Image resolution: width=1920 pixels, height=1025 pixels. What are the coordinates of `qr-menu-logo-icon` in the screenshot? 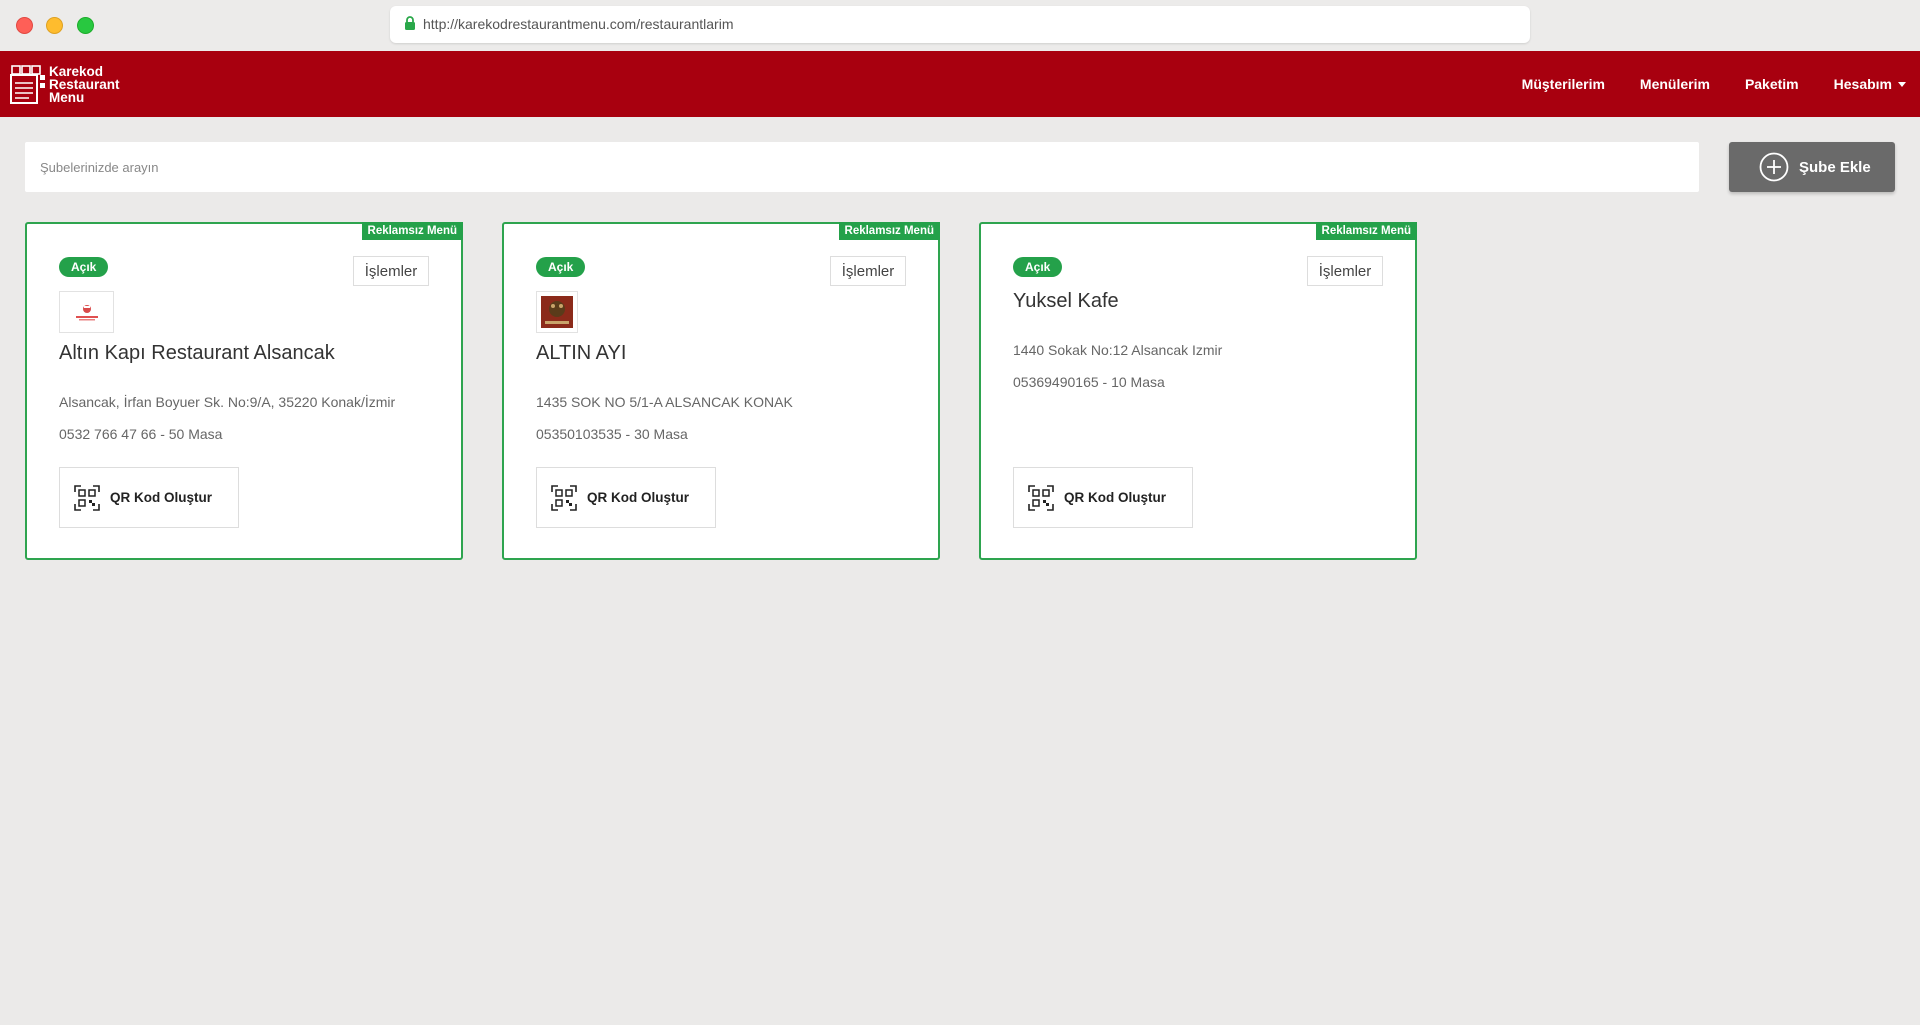 It's located at (27, 84).